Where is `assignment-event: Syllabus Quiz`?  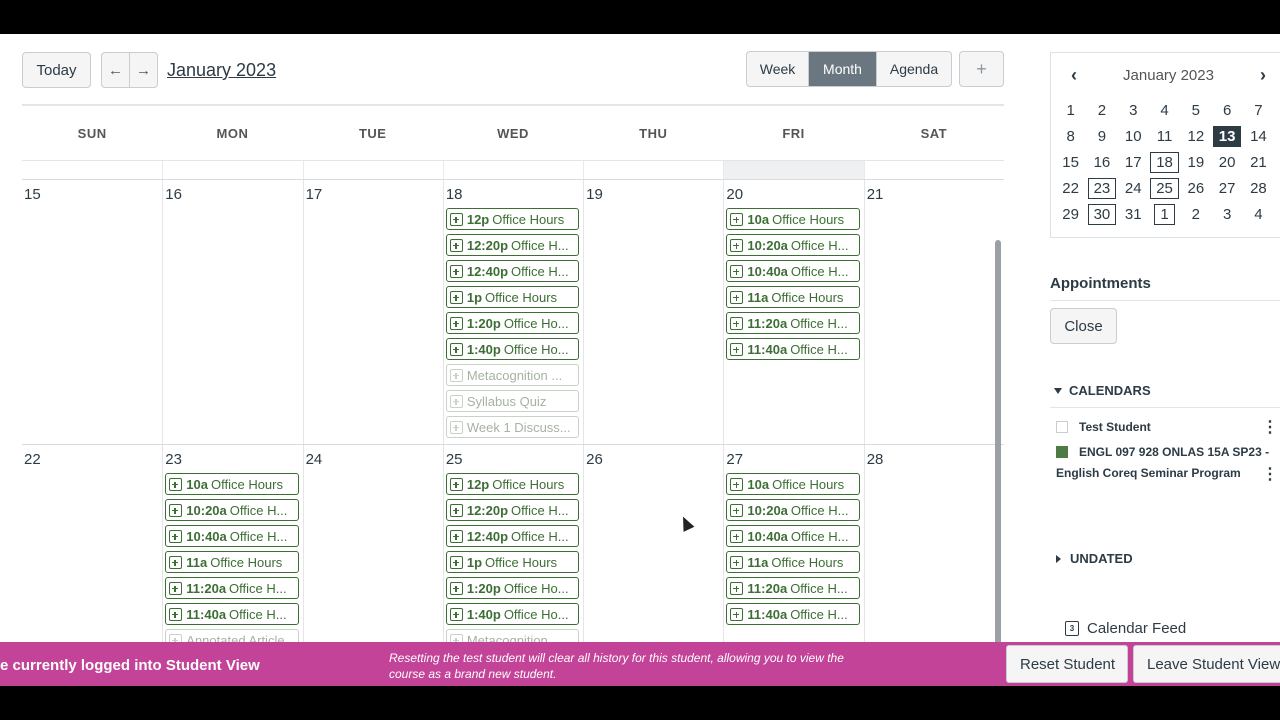
assignment-event: Syllabus Quiz is located at coordinates (512, 401).